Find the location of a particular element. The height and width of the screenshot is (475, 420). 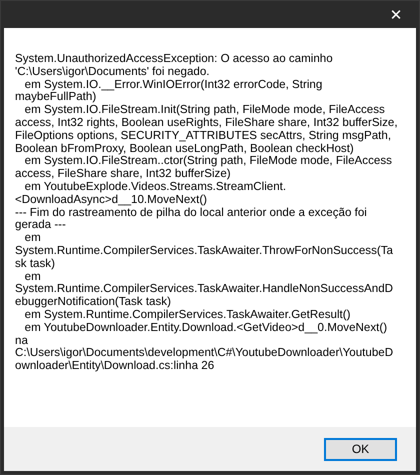

close-button: ✕ is located at coordinates (396, 14).